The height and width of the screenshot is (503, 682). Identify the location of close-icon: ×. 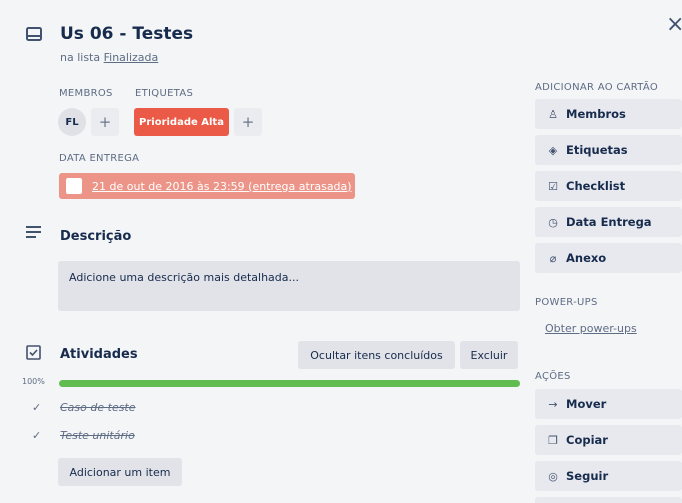
(674, 24).